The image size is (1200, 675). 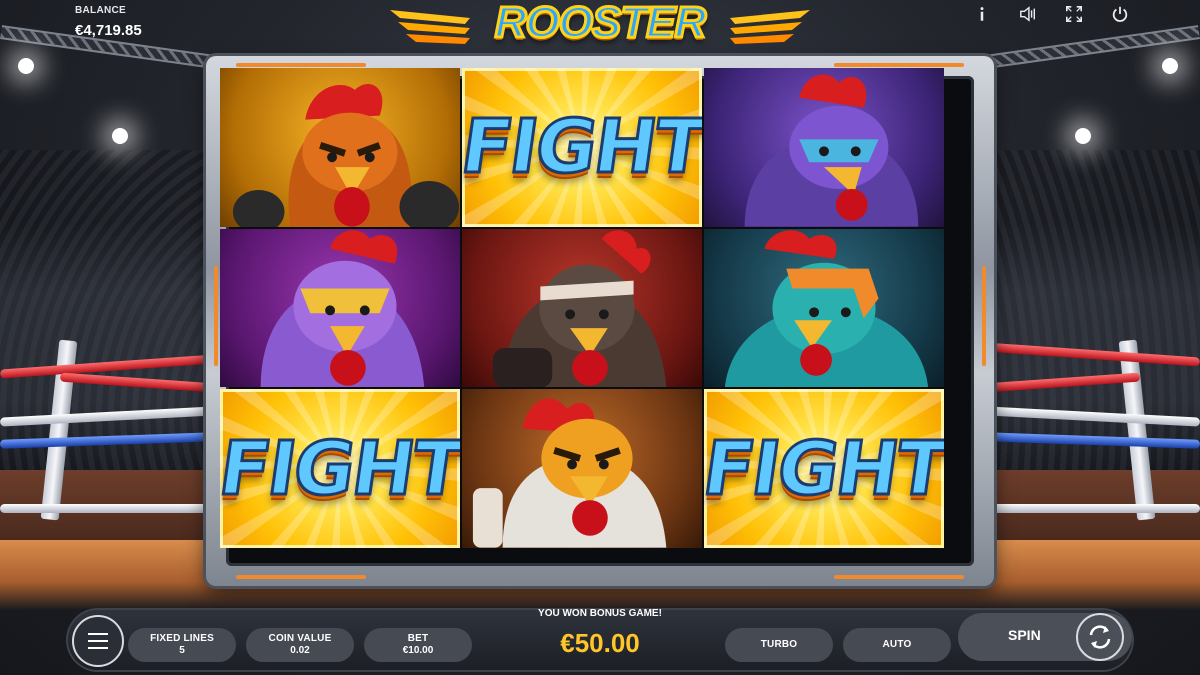 I want to click on spin-icon-button, so click(x=1100, y=637).